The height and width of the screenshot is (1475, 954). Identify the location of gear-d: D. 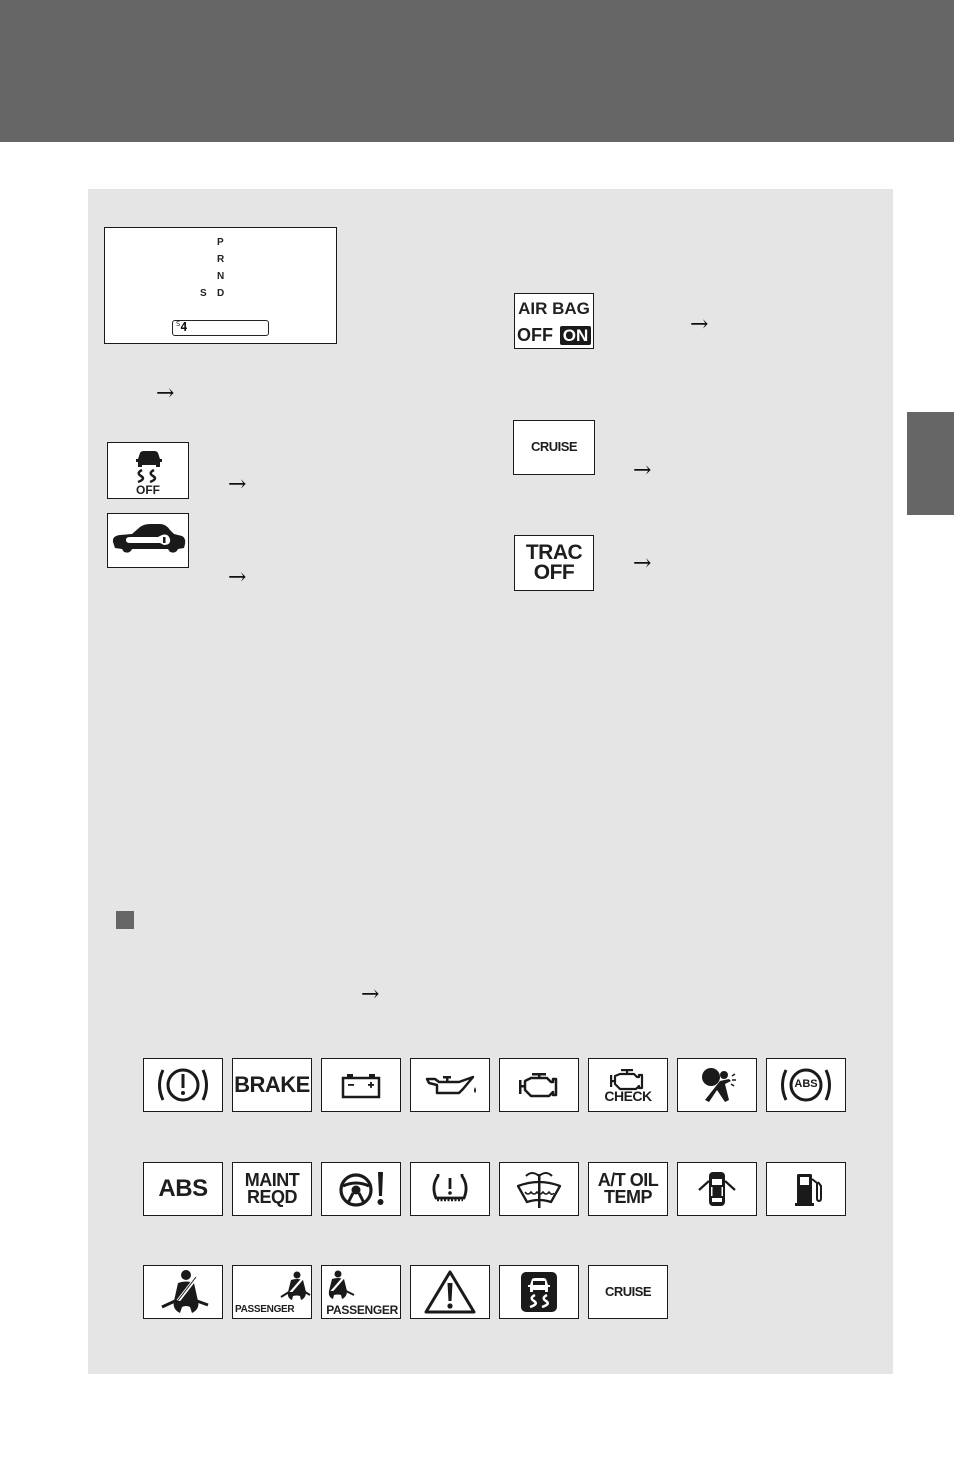
(221, 293).